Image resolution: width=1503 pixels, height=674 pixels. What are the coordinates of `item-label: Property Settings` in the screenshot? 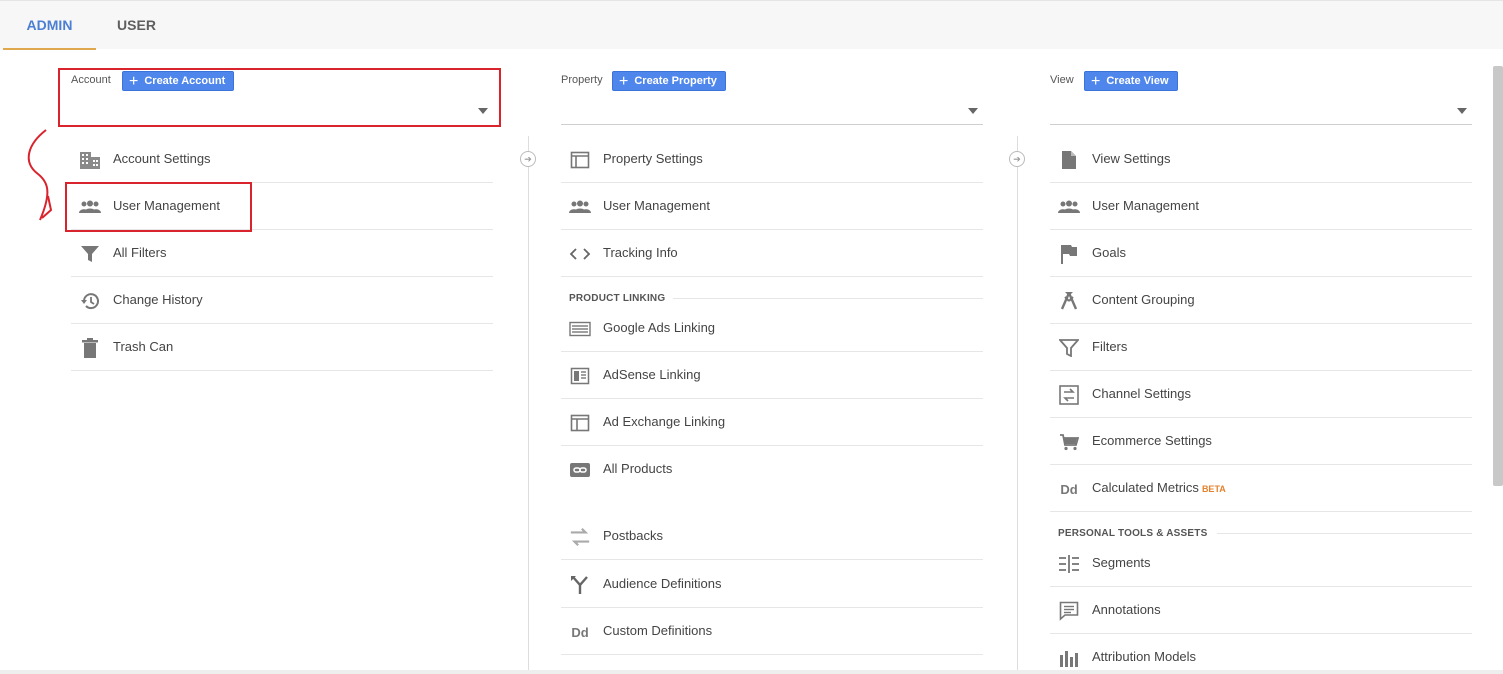 It's located at (653, 158).